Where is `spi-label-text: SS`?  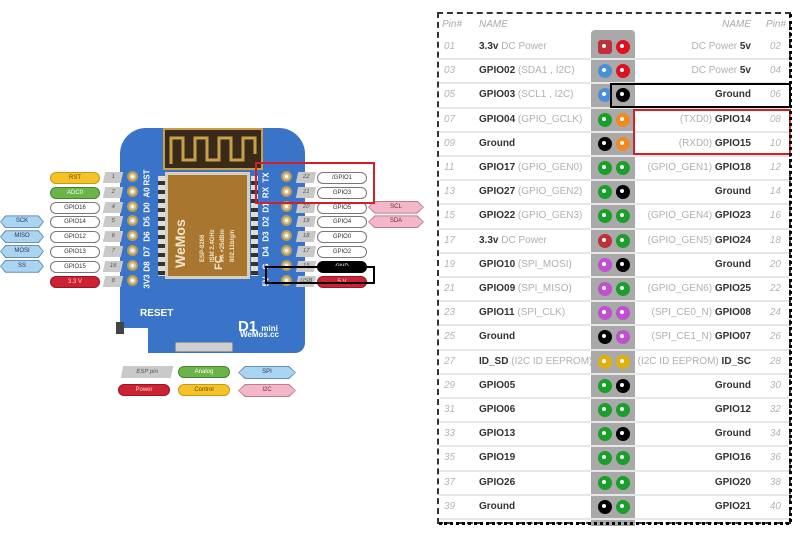 spi-label-text: SS is located at coordinates (22, 266).